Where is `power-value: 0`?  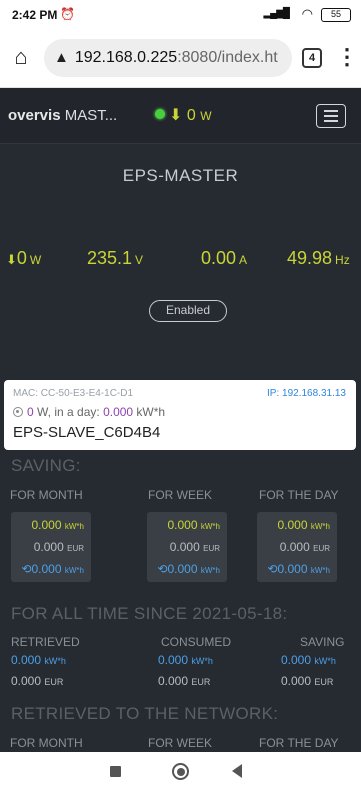
power-value: 0 is located at coordinates (21, 258).